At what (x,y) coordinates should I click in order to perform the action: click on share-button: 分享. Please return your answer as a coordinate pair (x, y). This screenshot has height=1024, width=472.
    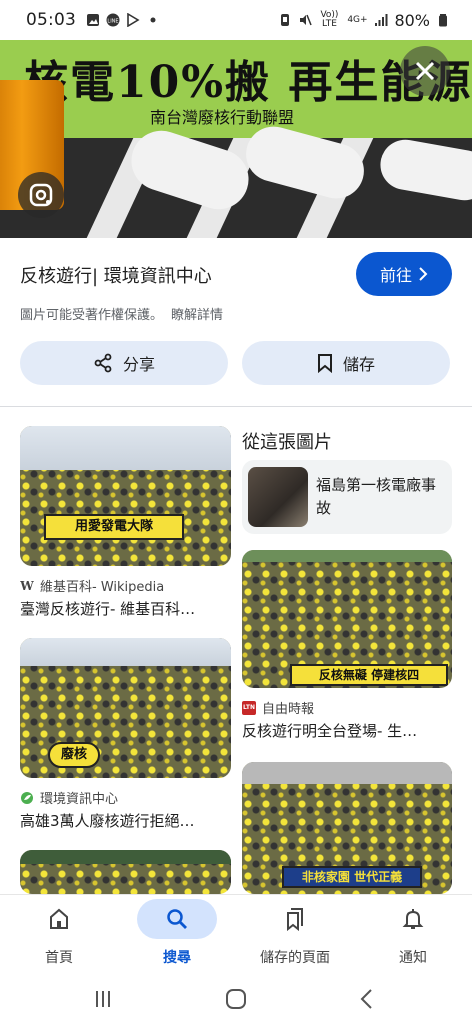
    Looking at the image, I should click on (124, 363).